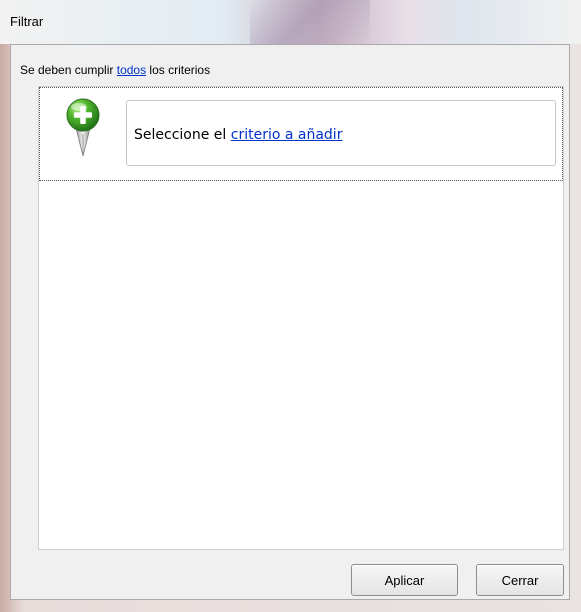 This screenshot has width=581, height=612. What do you see at coordinates (178, 70) in the screenshot?
I see `criteria-suffix: los criterios` at bounding box center [178, 70].